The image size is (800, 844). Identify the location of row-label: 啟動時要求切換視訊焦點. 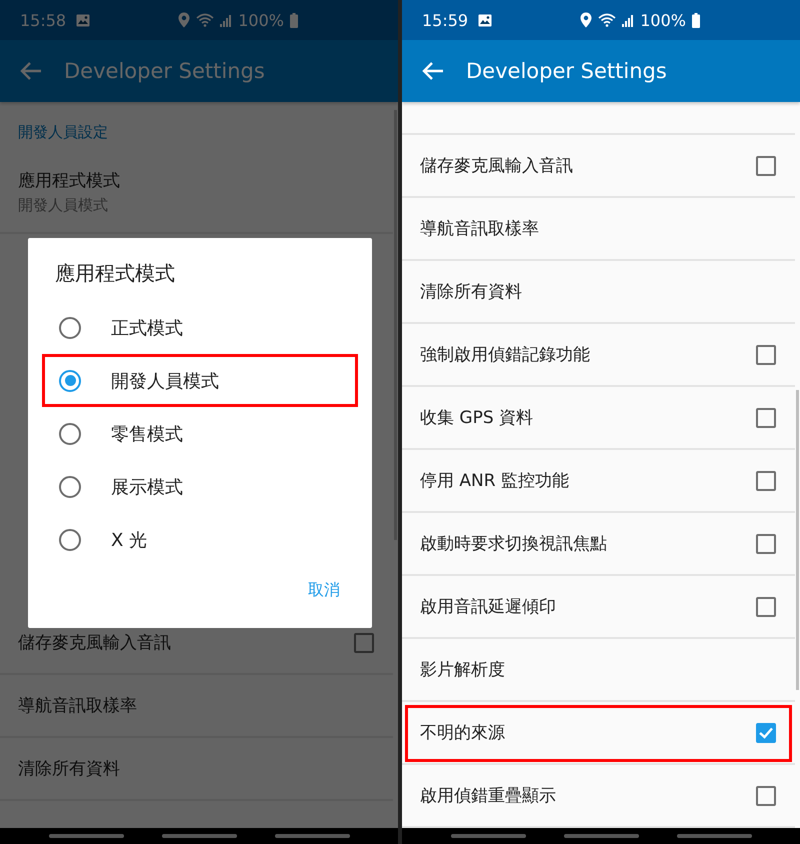
(513, 544).